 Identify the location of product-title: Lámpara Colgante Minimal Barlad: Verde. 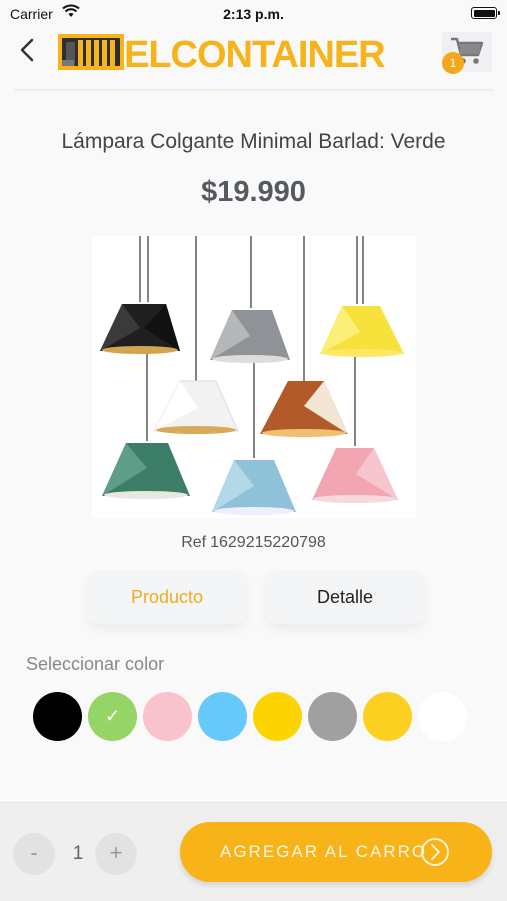
(253, 141).